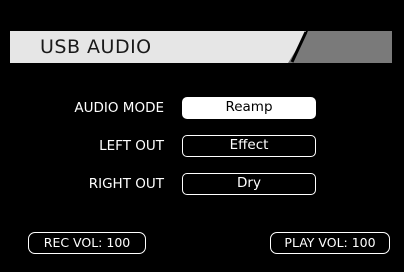 The height and width of the screenshot is (272, 404). Describe the element at coordinates (119, 108) in the screenshot. I see `audio-mode-label: AUDIO MODE` at that location.